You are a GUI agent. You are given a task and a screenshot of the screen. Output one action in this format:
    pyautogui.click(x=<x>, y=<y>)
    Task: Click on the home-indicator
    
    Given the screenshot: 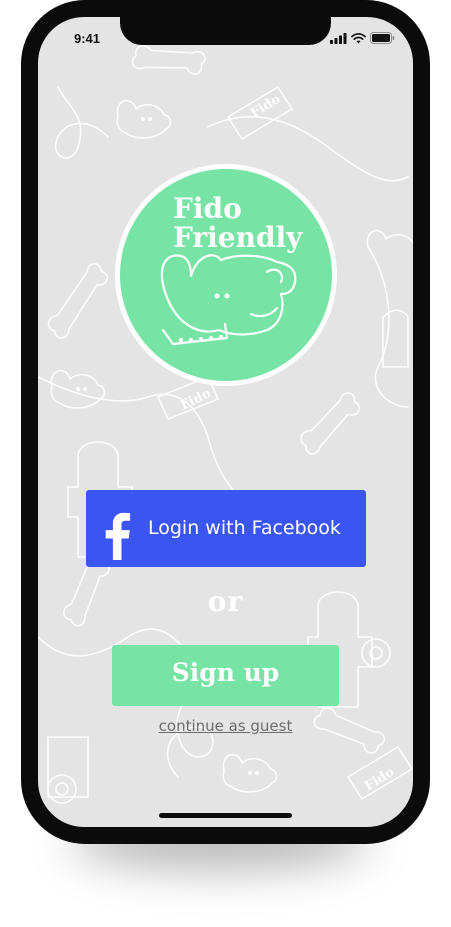 What is the action you would take?
    pyautogui.click(x=225, y=815)
    